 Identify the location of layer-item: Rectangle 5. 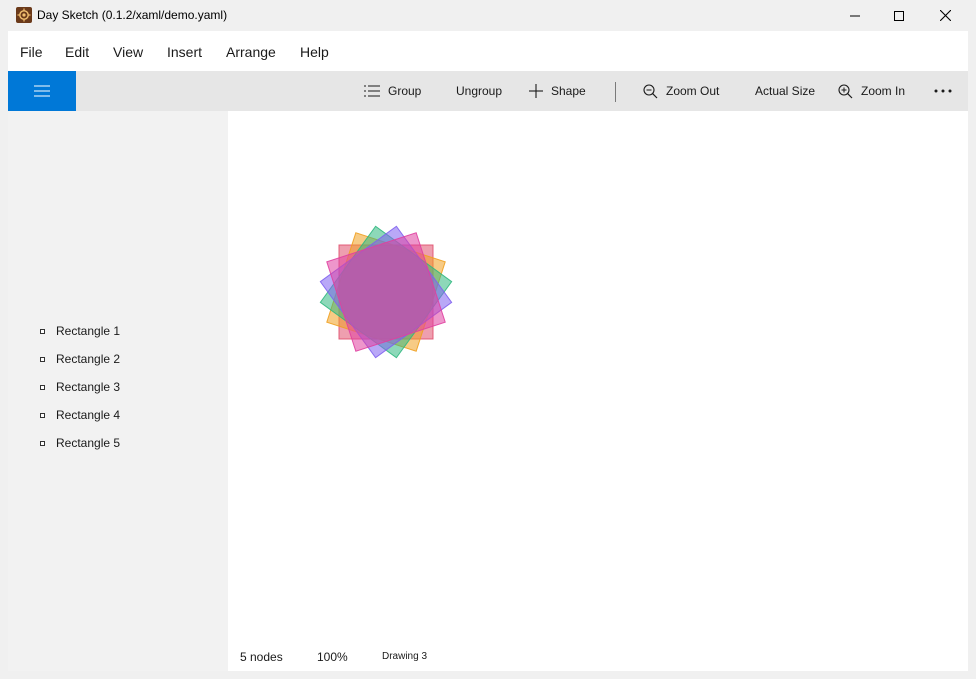
(80, 443).